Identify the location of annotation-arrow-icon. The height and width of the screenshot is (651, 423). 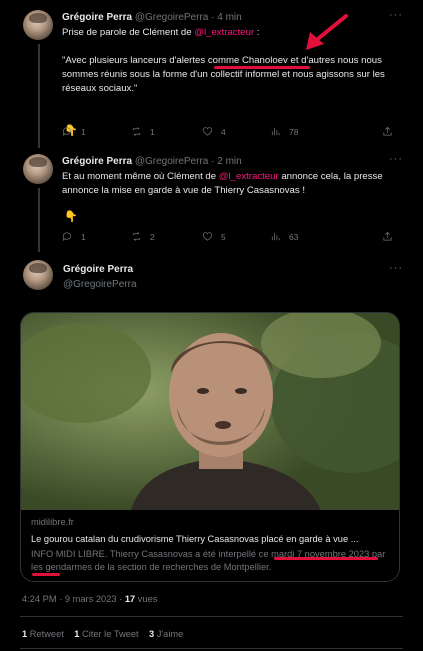
(327, 32).